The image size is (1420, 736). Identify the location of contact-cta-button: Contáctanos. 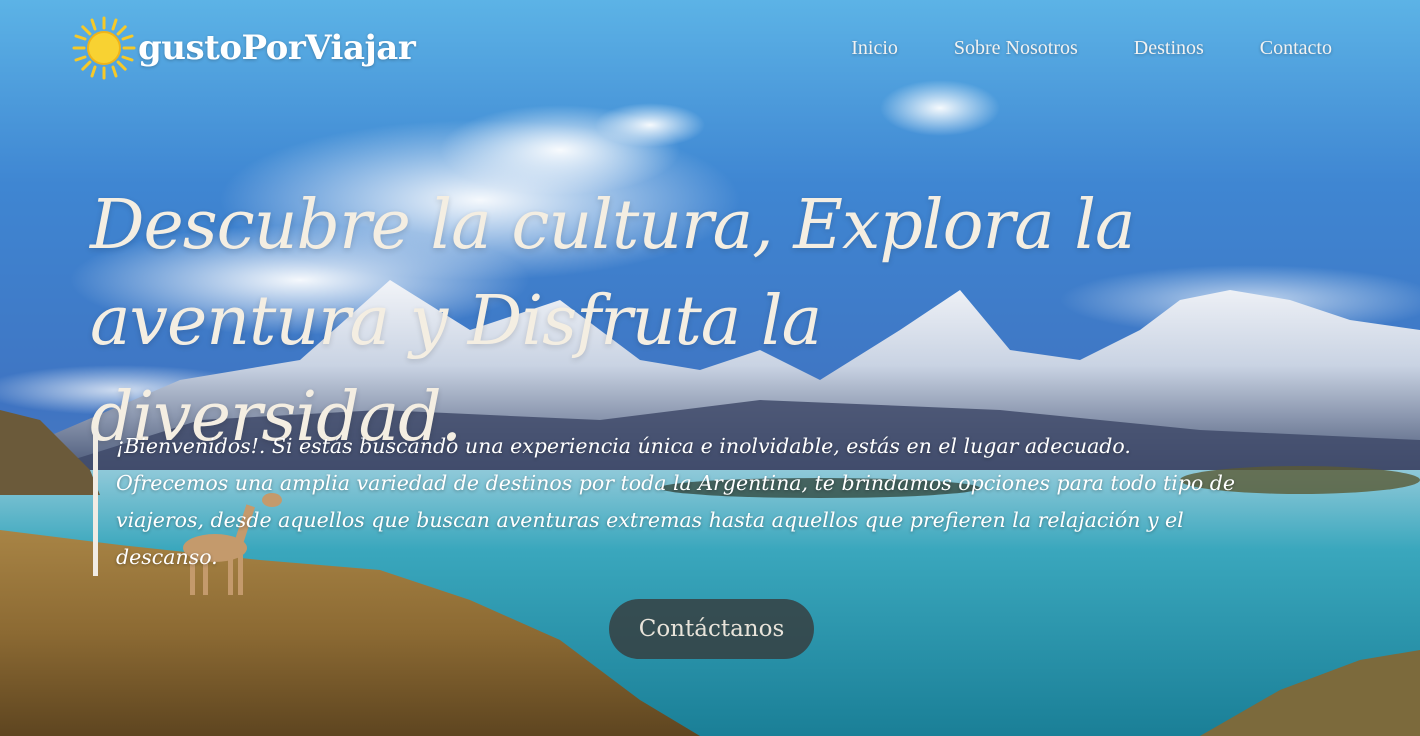
(711, 629).